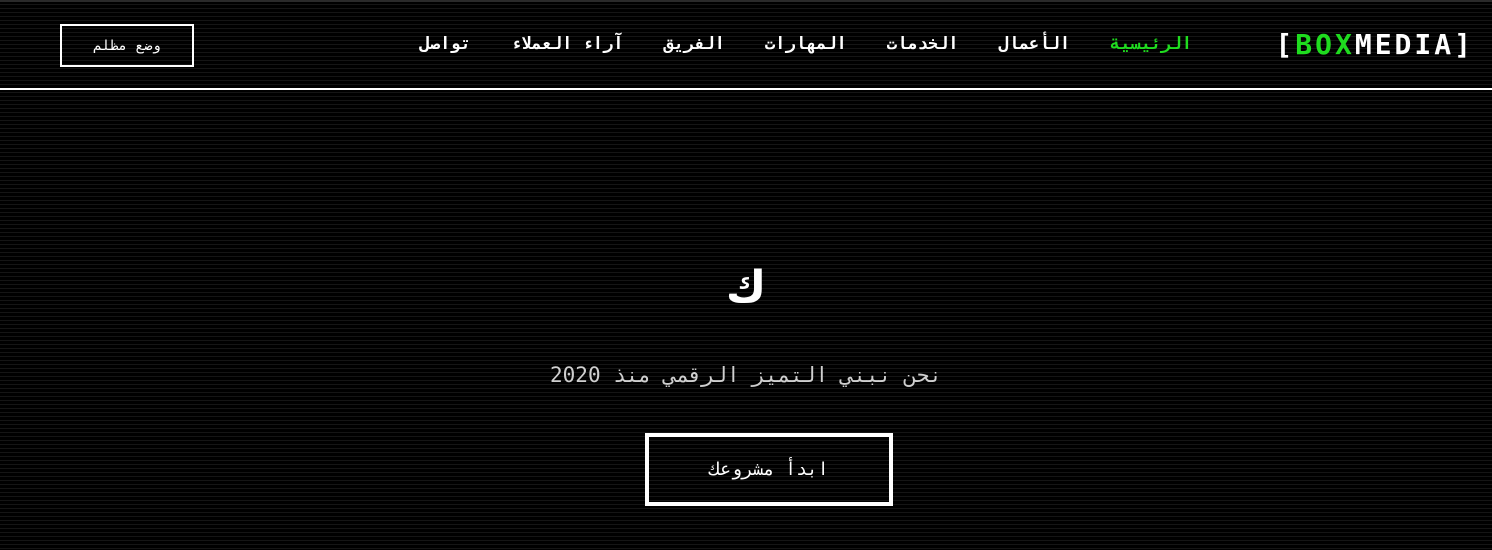 Image resolution: width=1492 pixels, height=550 pixels. What do you see at coordinates (1034, 44) in the screenshot?
I see `nav-item-works: الأعمال` at bounding box center [1034, 44].